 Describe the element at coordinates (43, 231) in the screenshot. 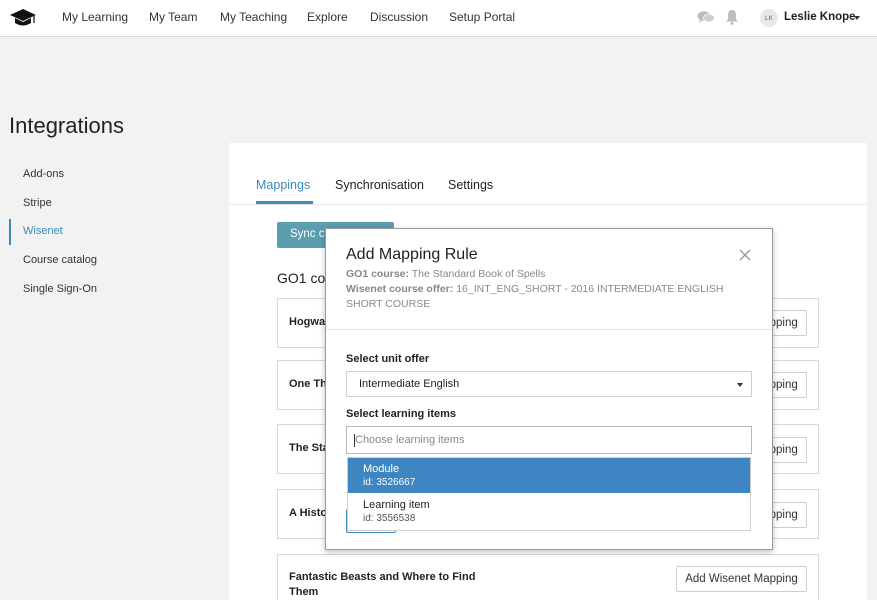

I see `sidebar-item-wisenet: Wisenet` at that location.